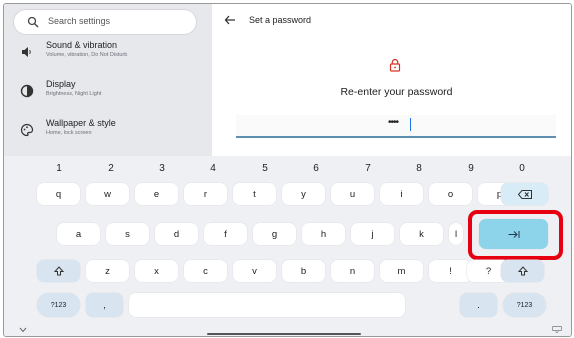  I want to click on speaker-icon, so click(26, 52).